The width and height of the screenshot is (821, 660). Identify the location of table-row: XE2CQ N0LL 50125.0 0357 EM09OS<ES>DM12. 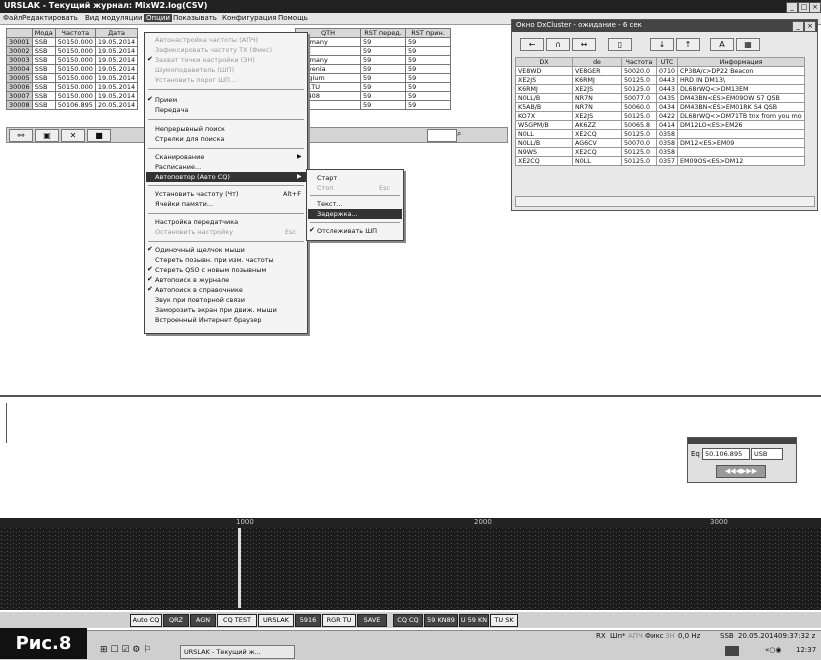
(660, 161).